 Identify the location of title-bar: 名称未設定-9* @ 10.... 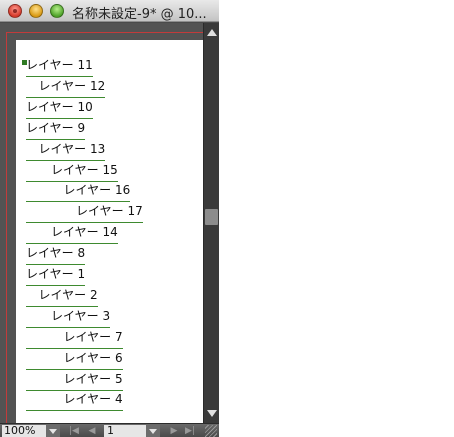
(109, 11).